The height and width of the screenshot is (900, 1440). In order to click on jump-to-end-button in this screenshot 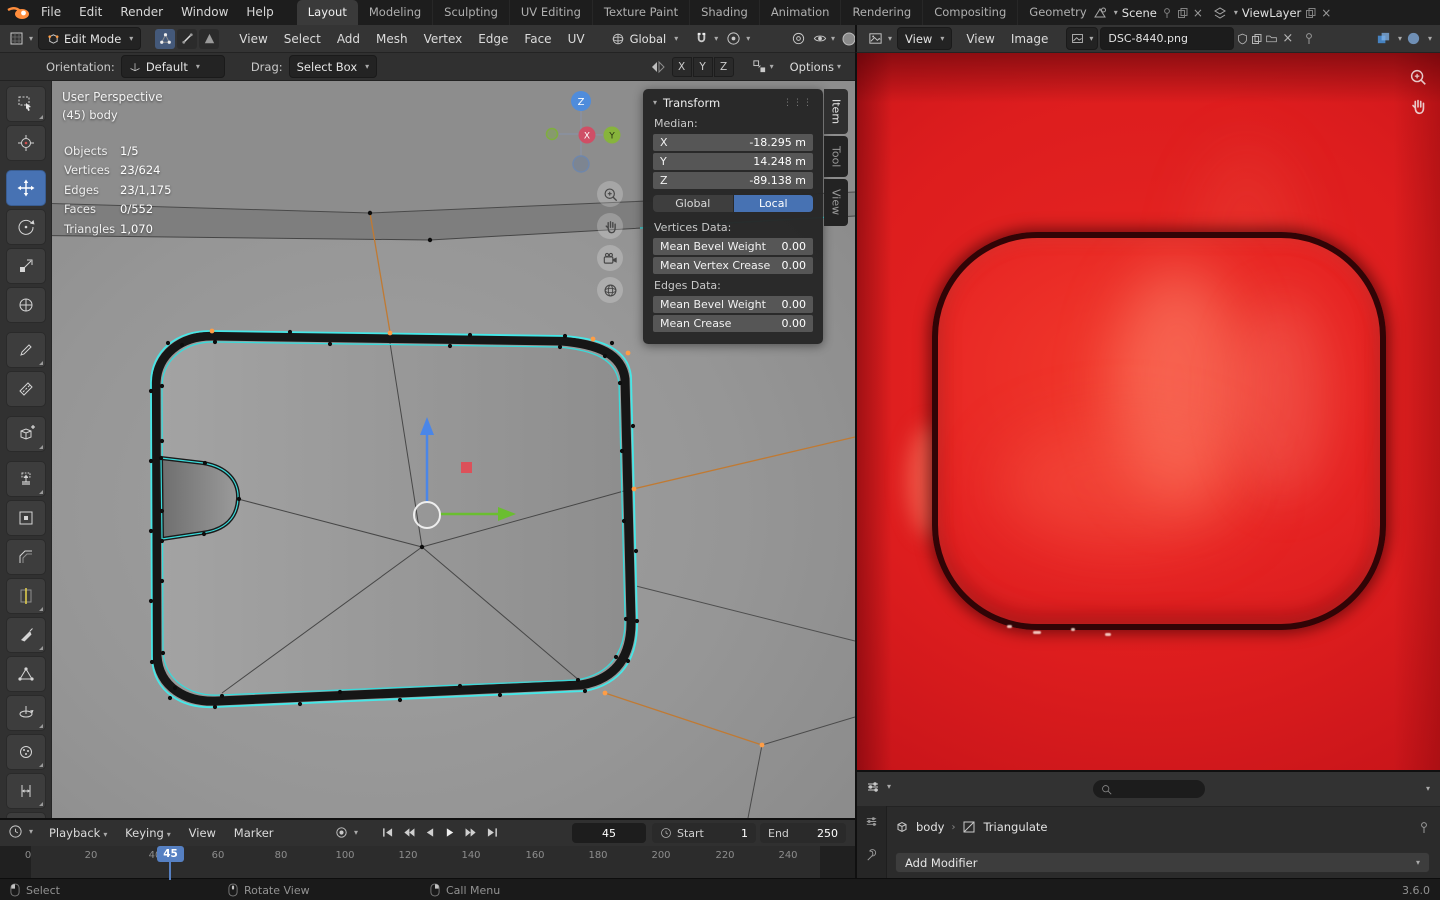, I will do `click(492, 832)`.